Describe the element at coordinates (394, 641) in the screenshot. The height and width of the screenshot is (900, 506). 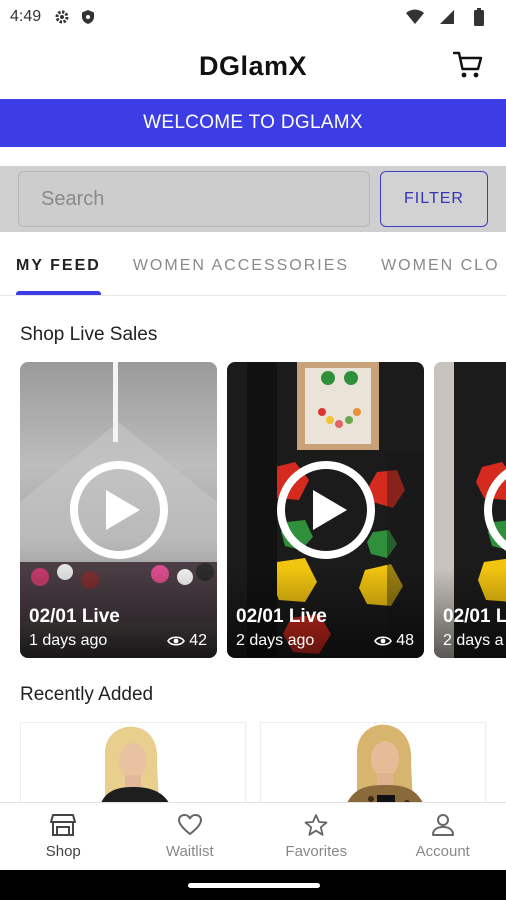
I see `live-card-views: 48` at that location.